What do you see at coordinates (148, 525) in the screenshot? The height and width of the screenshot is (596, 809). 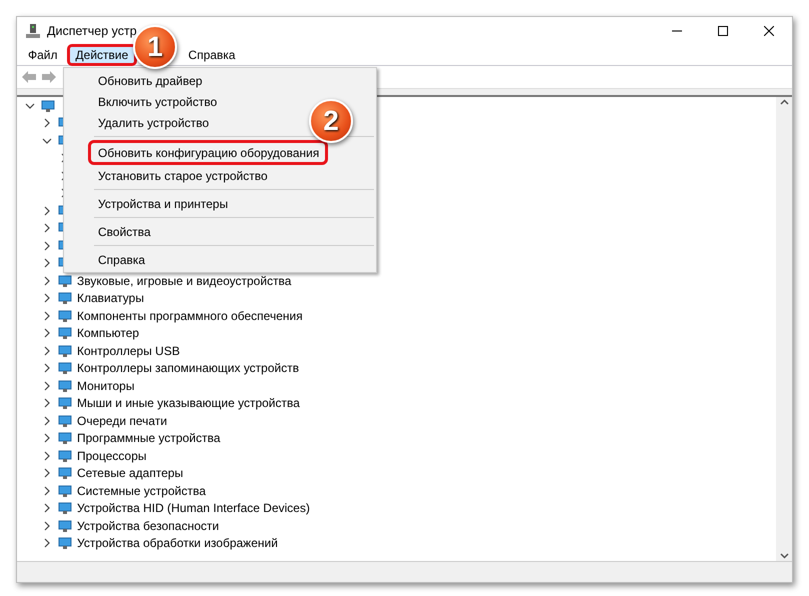 I see `tree-item-label: Устройства безопасности` at bounding box center [148, 525].